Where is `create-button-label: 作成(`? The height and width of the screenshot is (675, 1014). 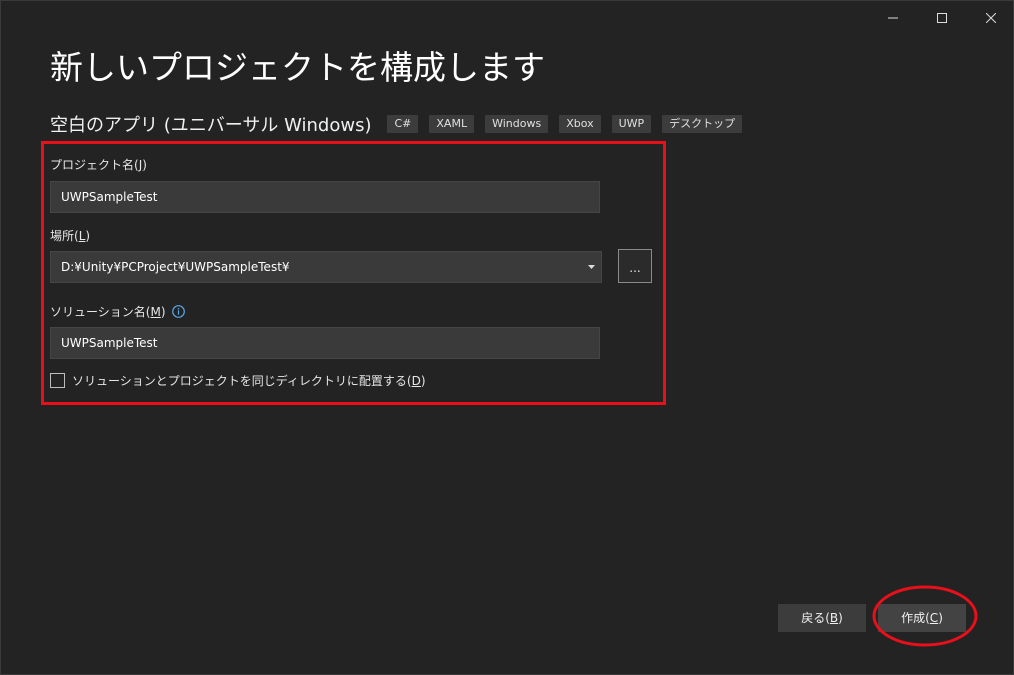
create-button-label: 作成( is located at coordinates (915, 618).